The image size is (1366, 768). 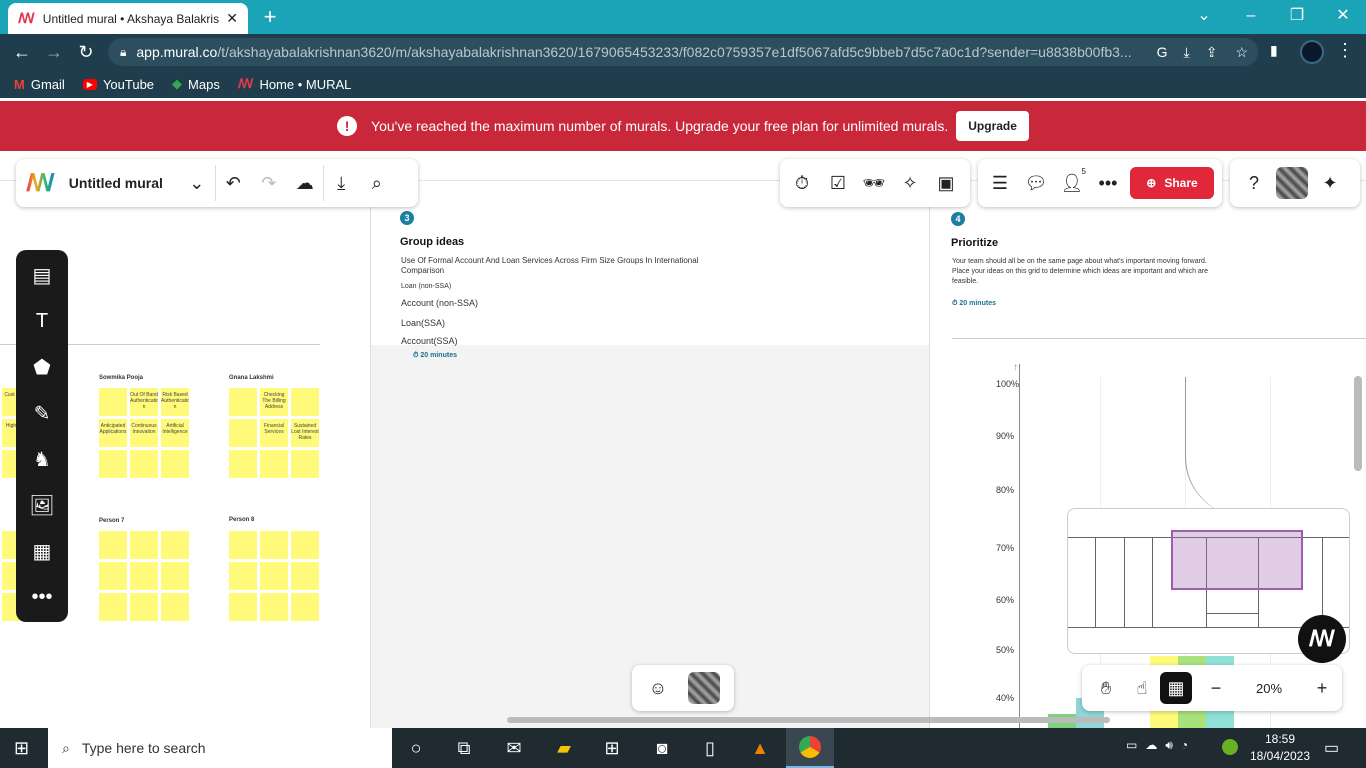 What do you see at coordinates (808, 720) in the screenshot?
I see `horizontal-scrollbar` at bounding box center [808, 720].